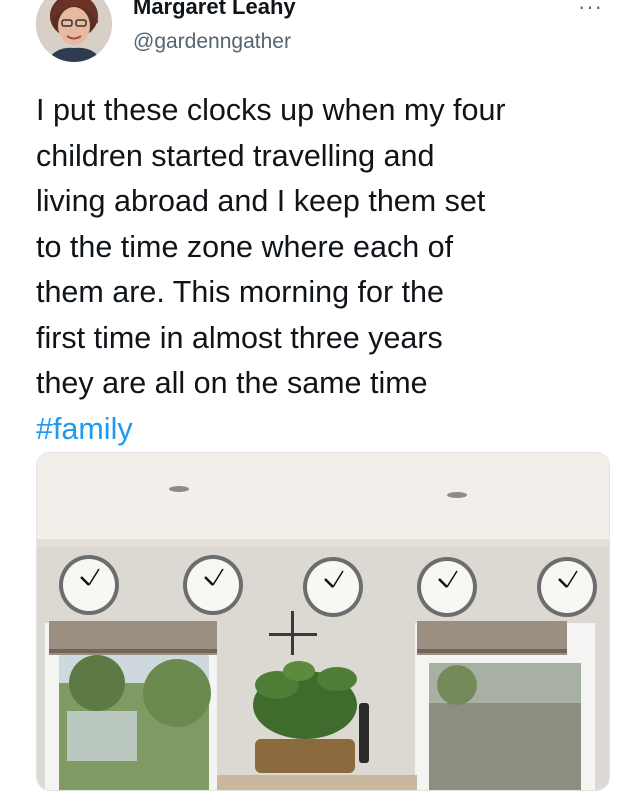 The height and width of the screenshot is (791, 640). What do you see at coordinates (235, 155) in the screenshot?
I see `tweet-line: children started travelling and` at bounding box center [235, 155].